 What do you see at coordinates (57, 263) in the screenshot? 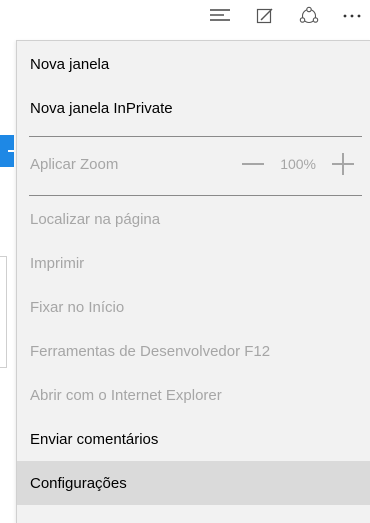
I see `menu-item-label: Imprimir` at bounding box center [57, 263].